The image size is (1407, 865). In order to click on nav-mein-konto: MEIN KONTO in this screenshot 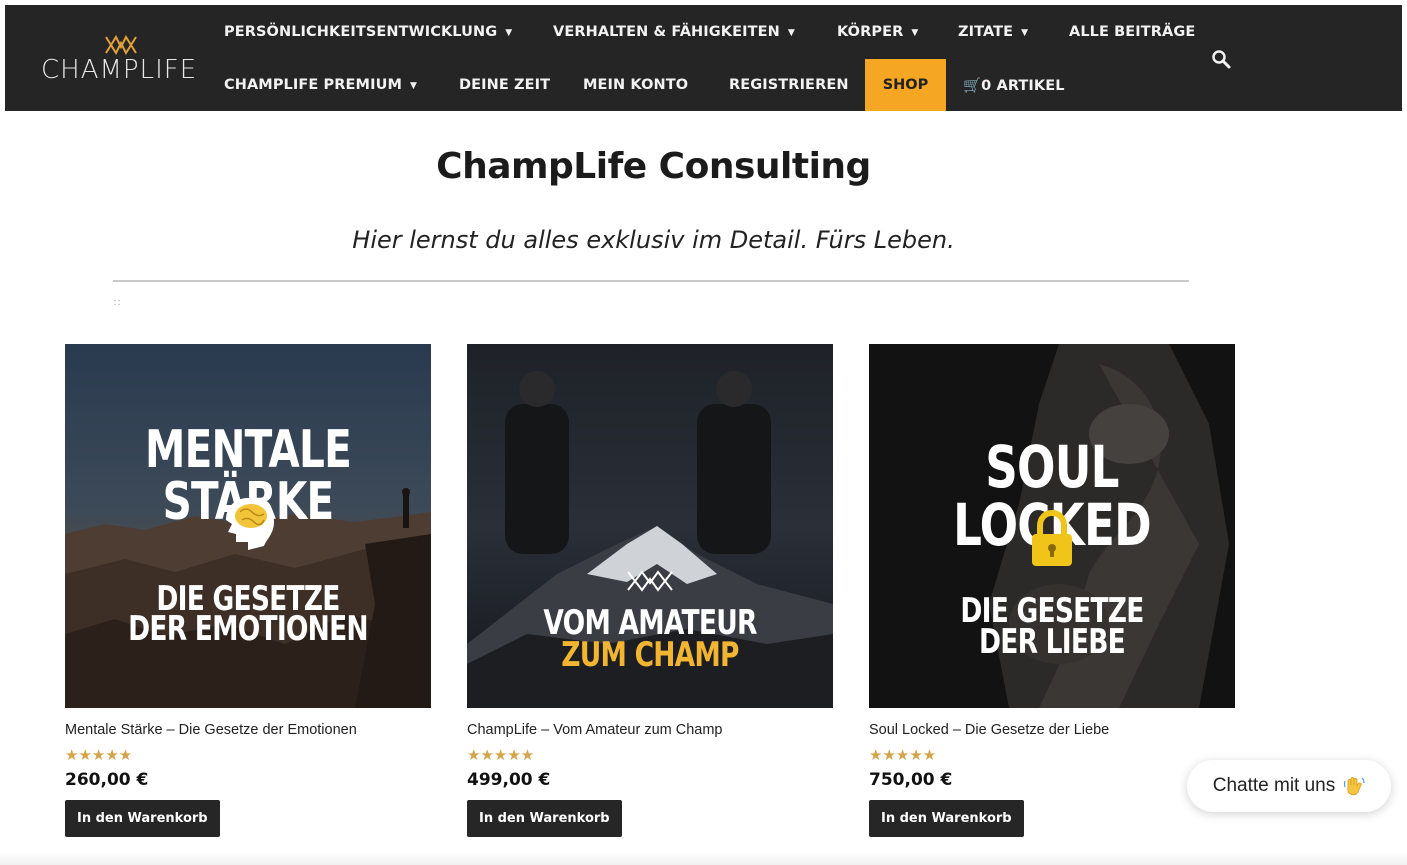, I will do `click(635, 85)`.